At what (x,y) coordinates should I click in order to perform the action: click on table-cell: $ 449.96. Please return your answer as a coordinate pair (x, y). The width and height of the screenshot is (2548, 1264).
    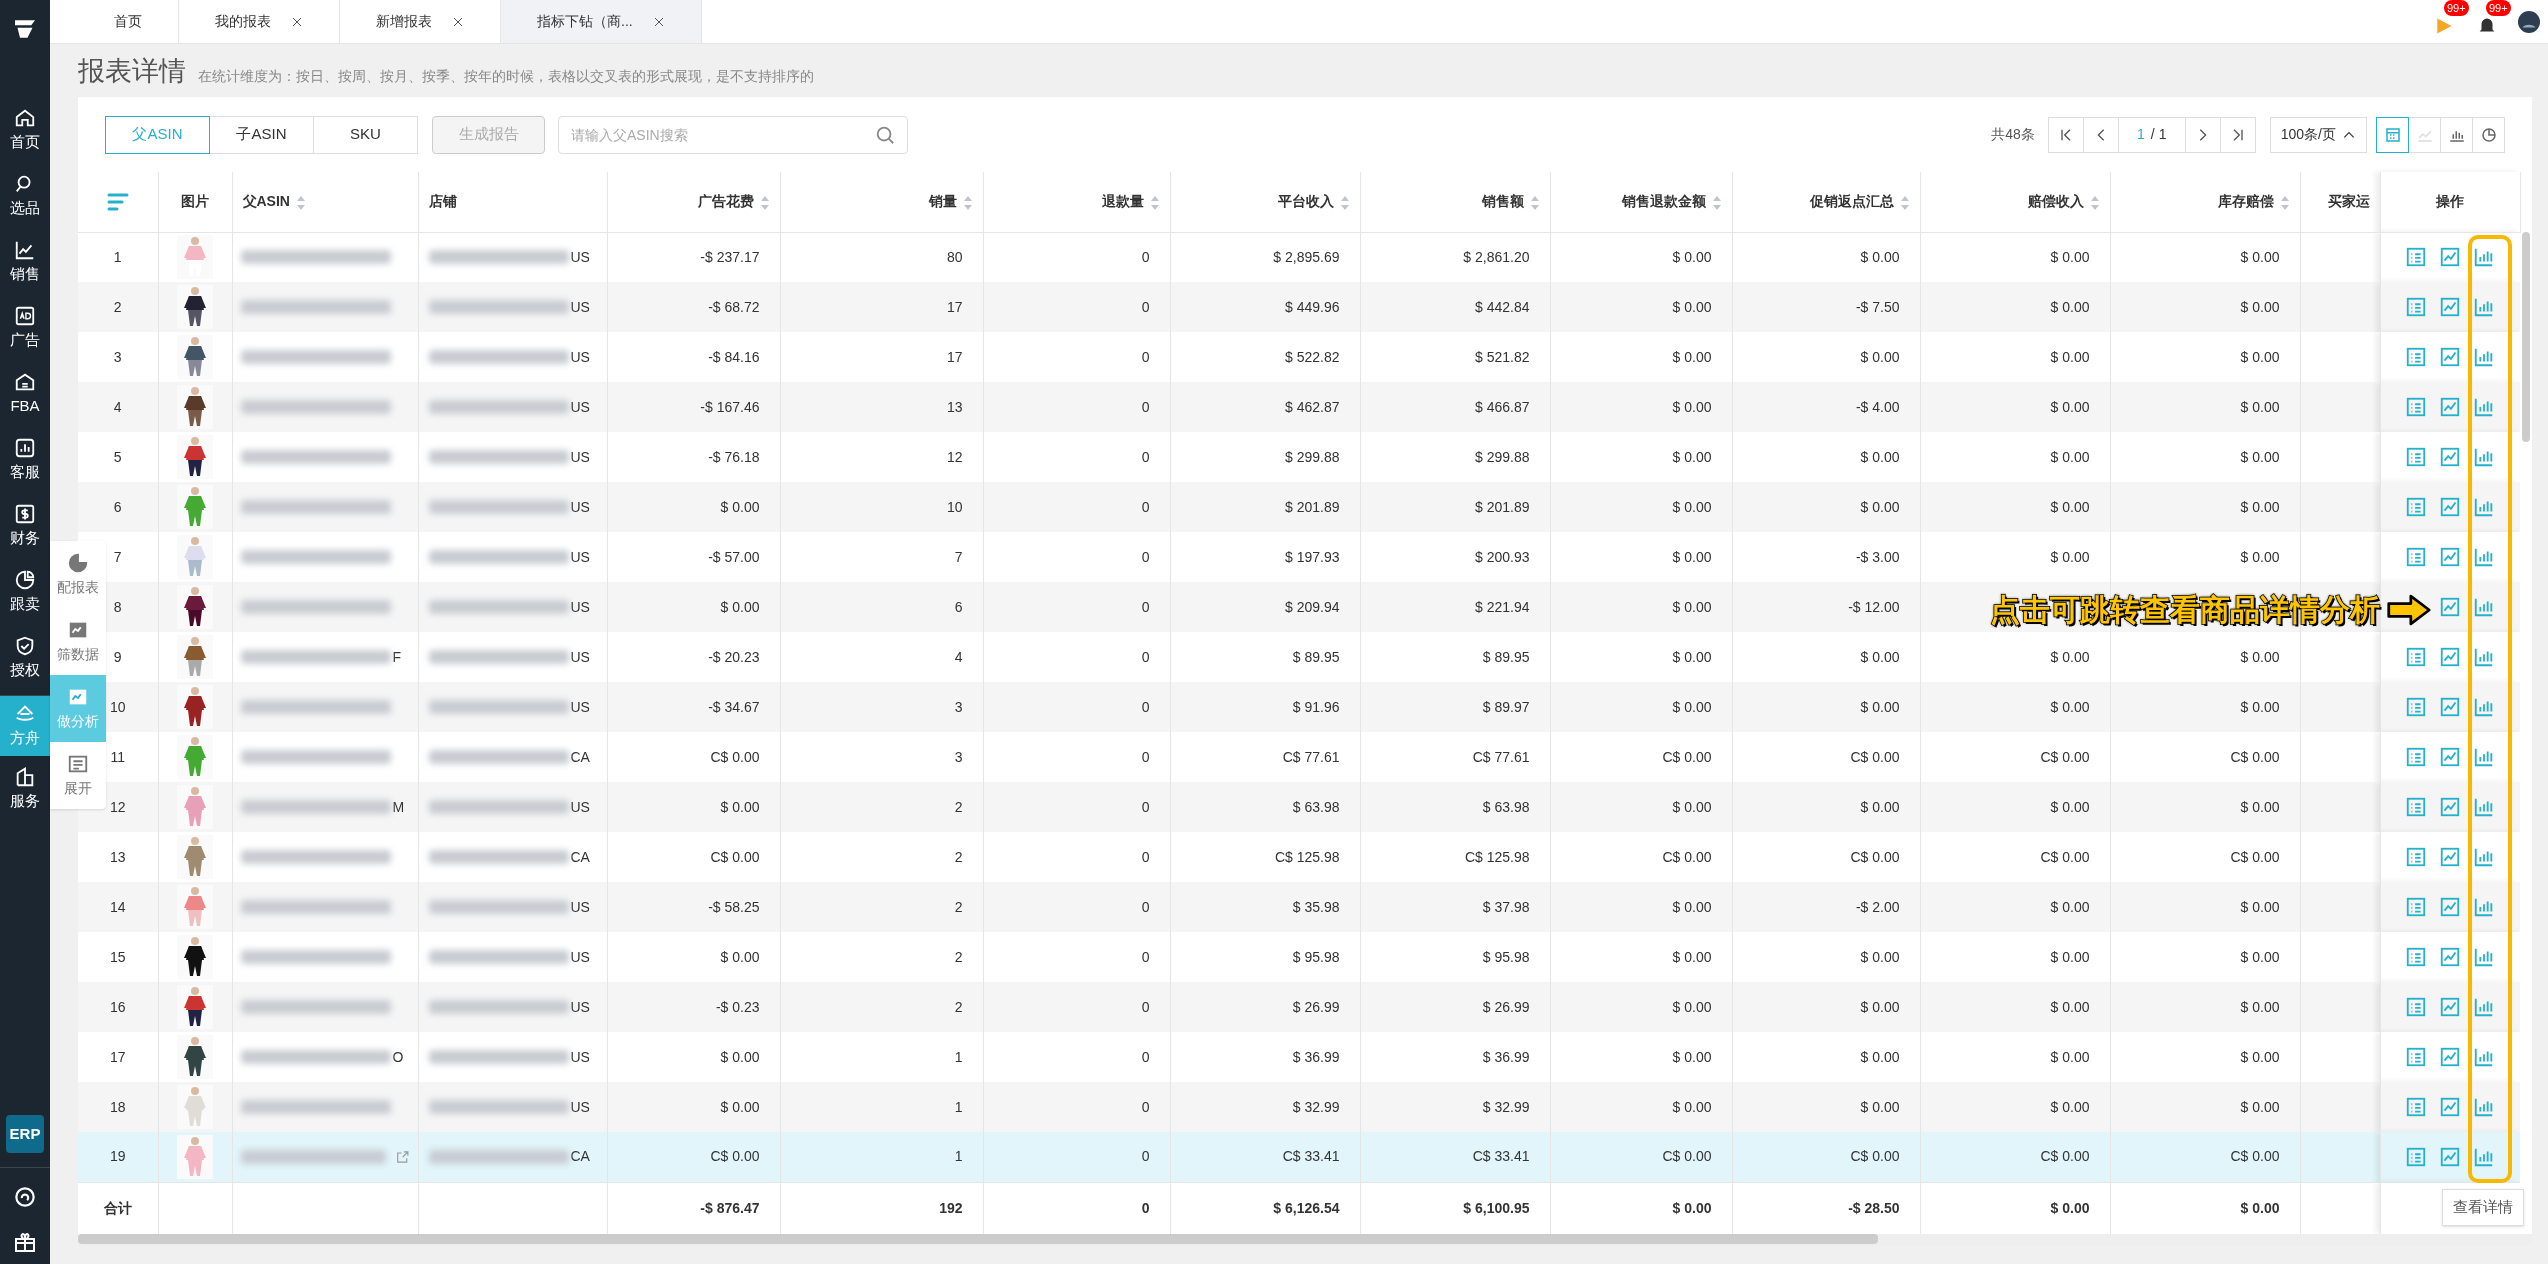
    Looking at the image, I should click on (1312, 306).